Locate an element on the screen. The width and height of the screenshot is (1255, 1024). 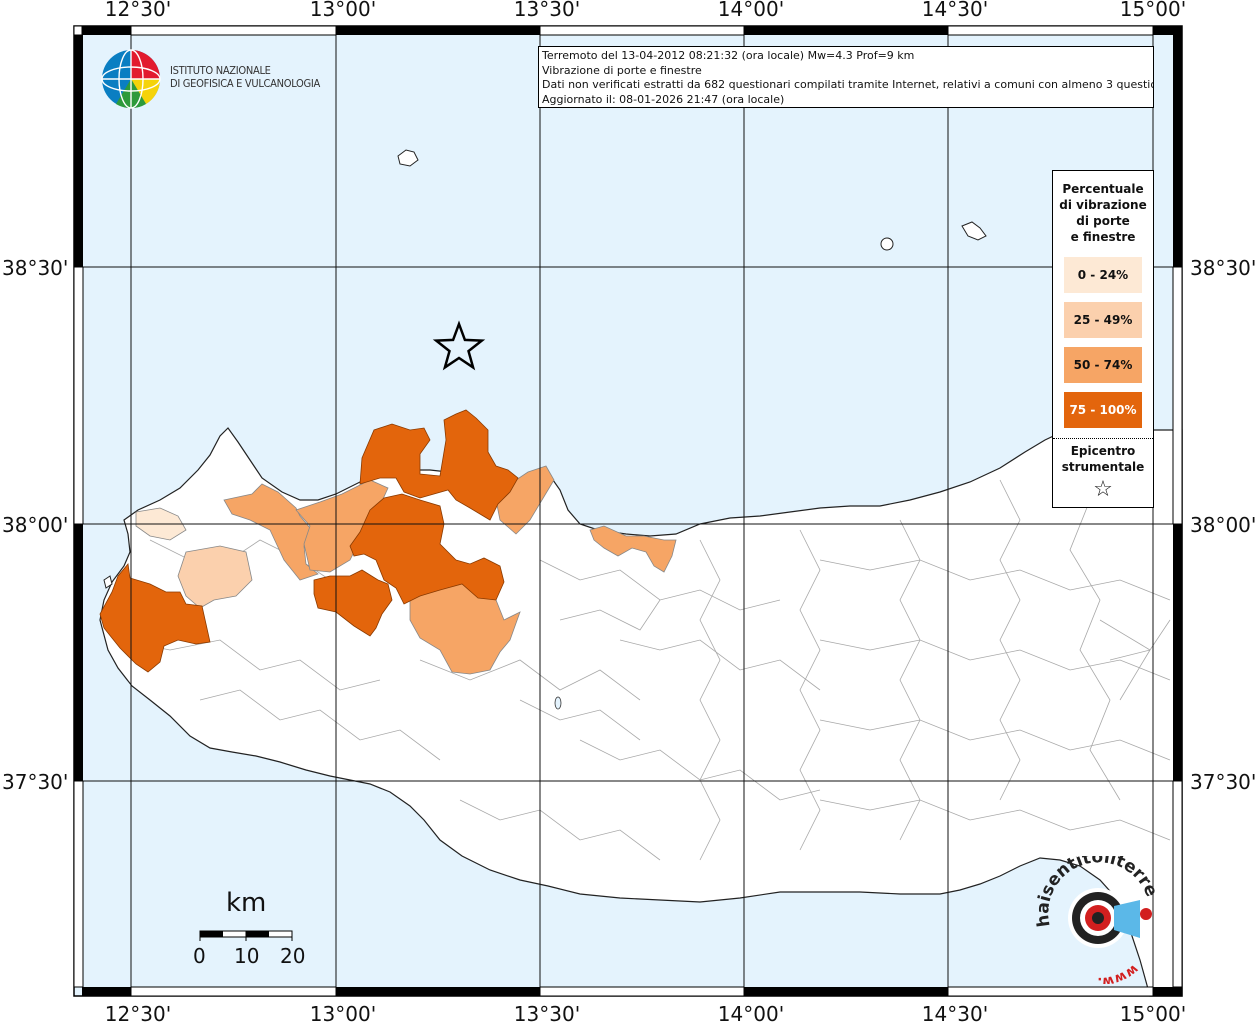
lat-label-left: 37°30' is located at coordinates (35, 782).